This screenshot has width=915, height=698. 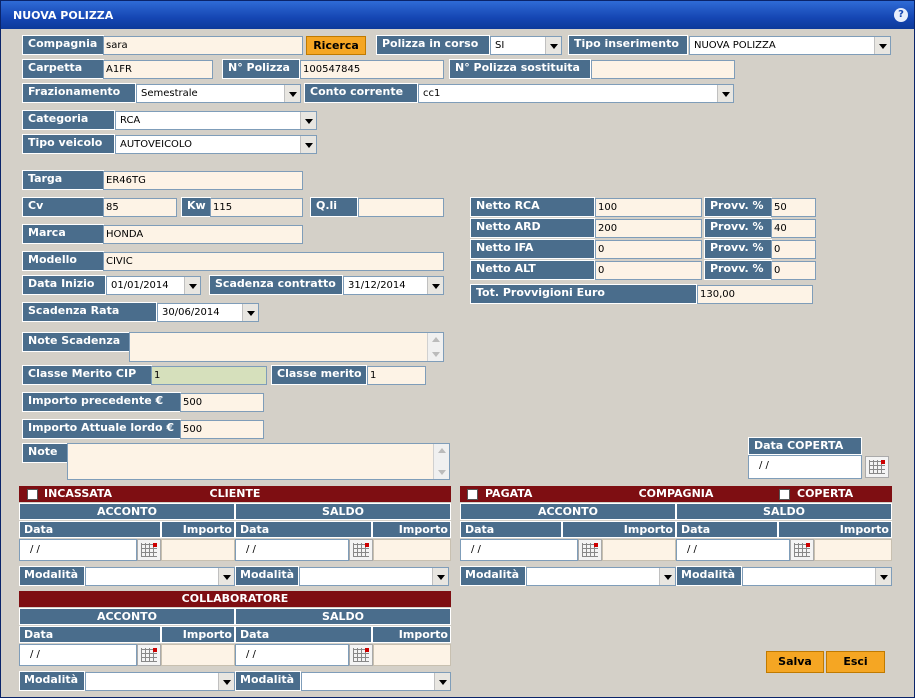 I want to click on classe-merito-cip-input: 1, so click(x=209, y=375).